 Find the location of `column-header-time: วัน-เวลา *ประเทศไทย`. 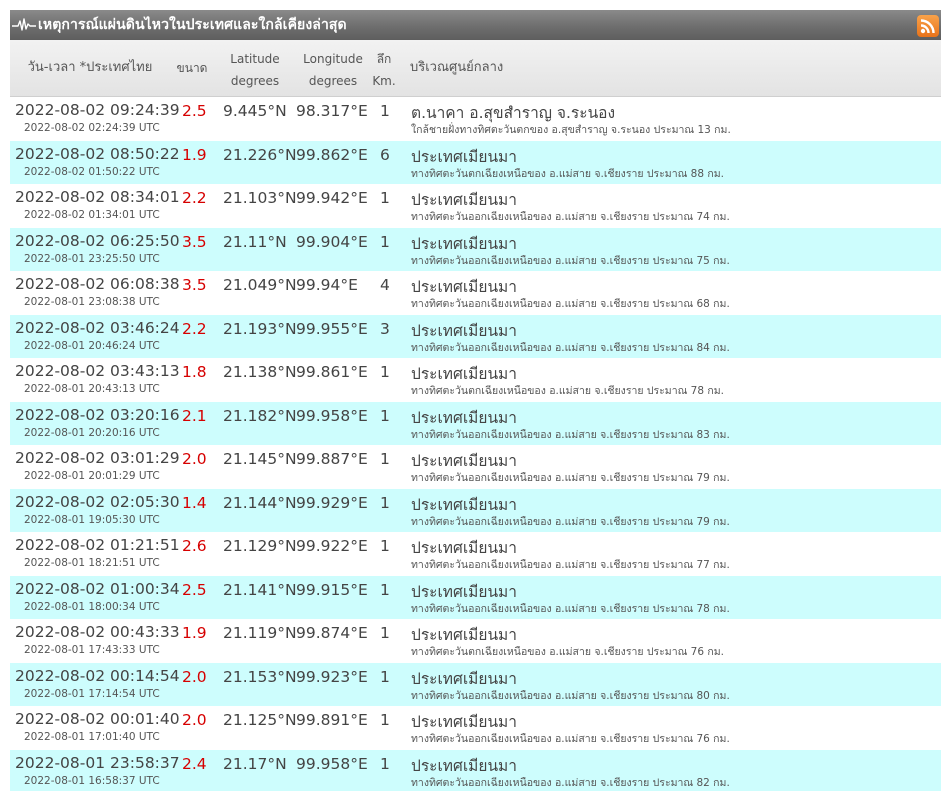

column-header-time: วัน-เวลา *ประเทศไทย is located at coordinates (90, 67).